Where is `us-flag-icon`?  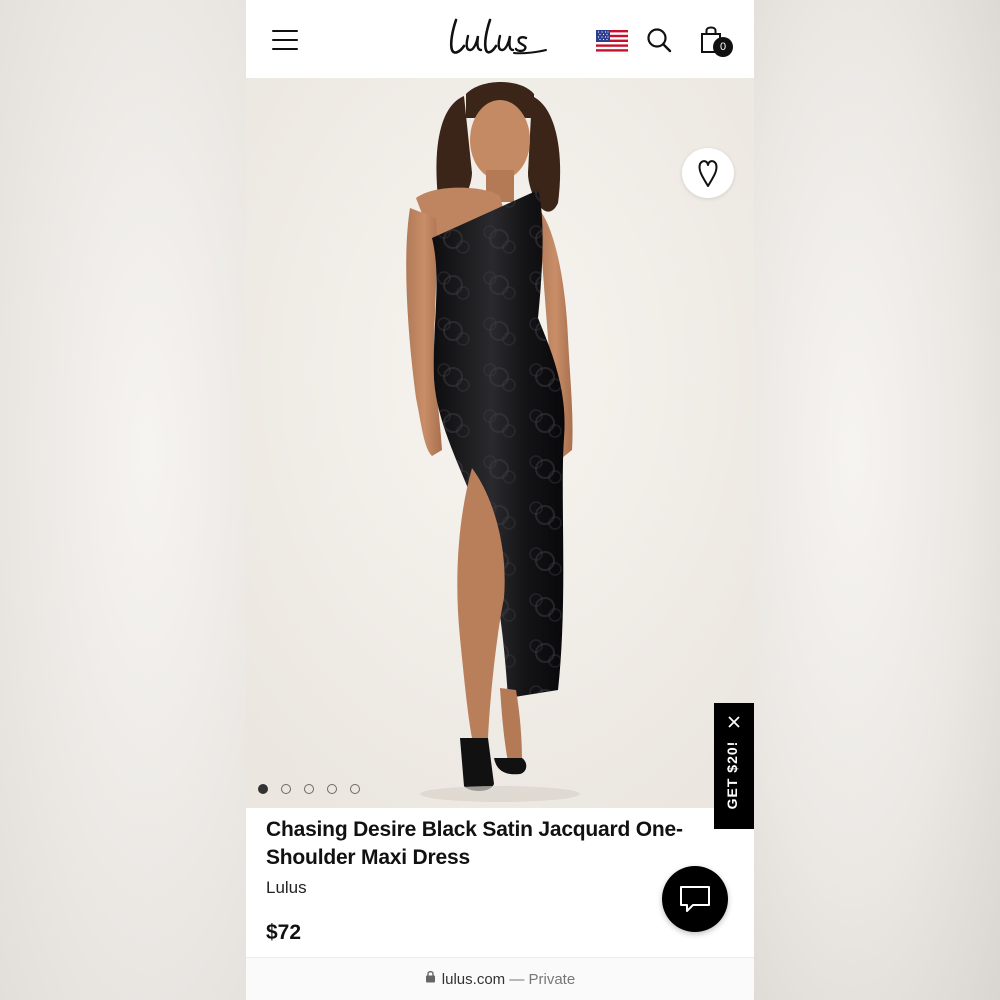 us-flag-icon is located at coordinates (612, 42).